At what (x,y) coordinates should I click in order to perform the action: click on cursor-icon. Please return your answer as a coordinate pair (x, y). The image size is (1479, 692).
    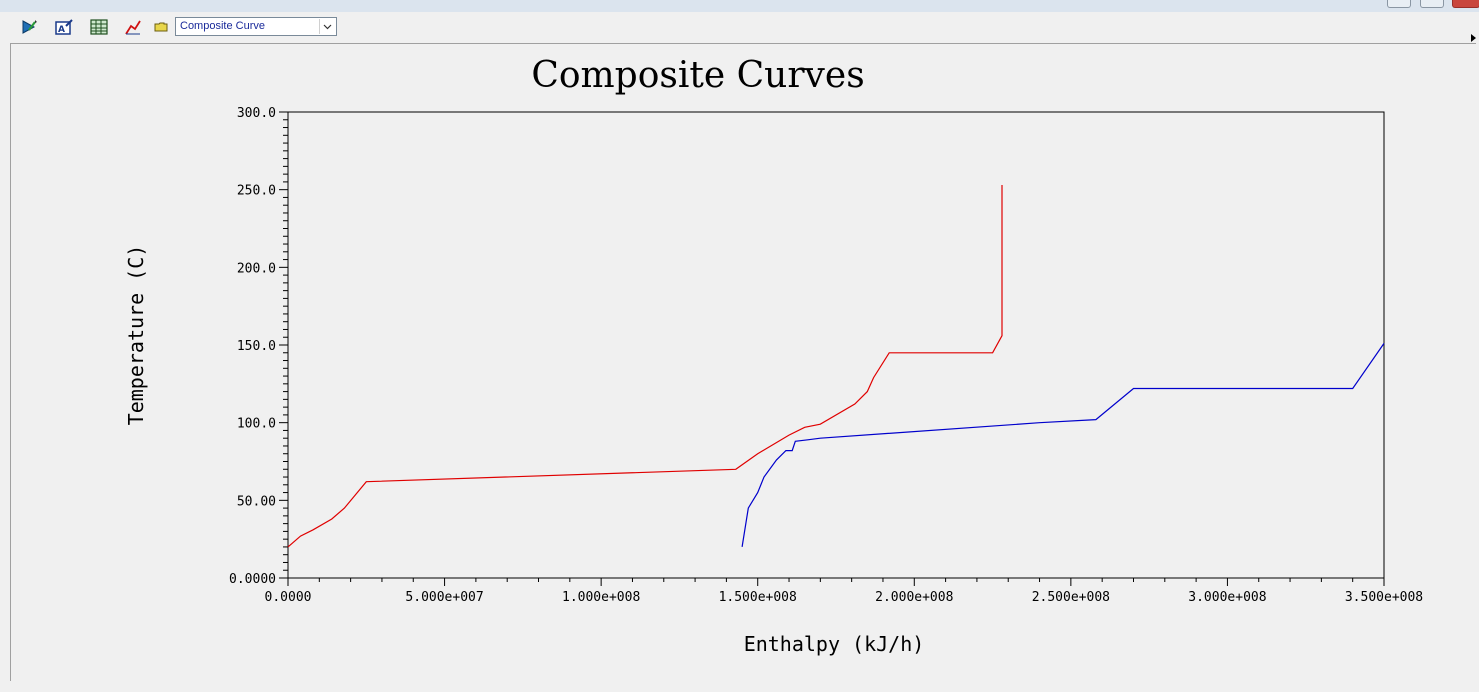
    Looking at the image, I should click on (133, 27).